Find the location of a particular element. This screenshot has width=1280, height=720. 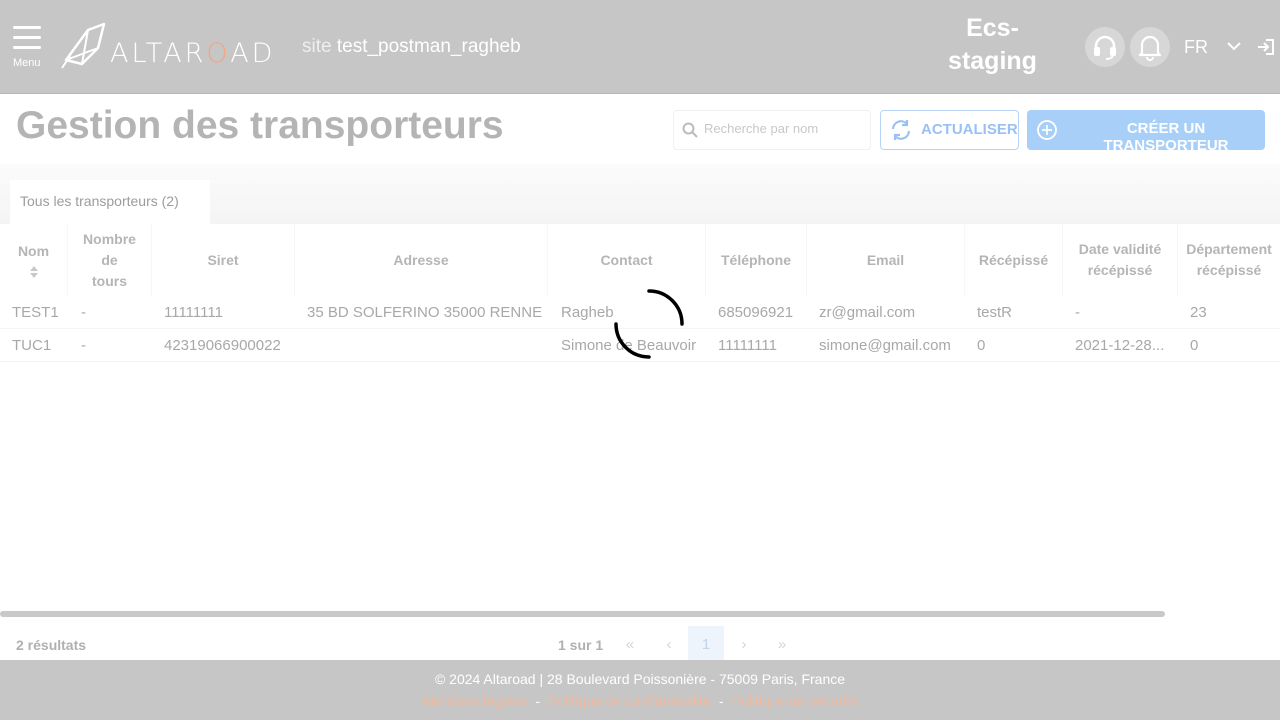

privacy-policy-link: Politique de confidentialité is located at coordinates (629, 701).